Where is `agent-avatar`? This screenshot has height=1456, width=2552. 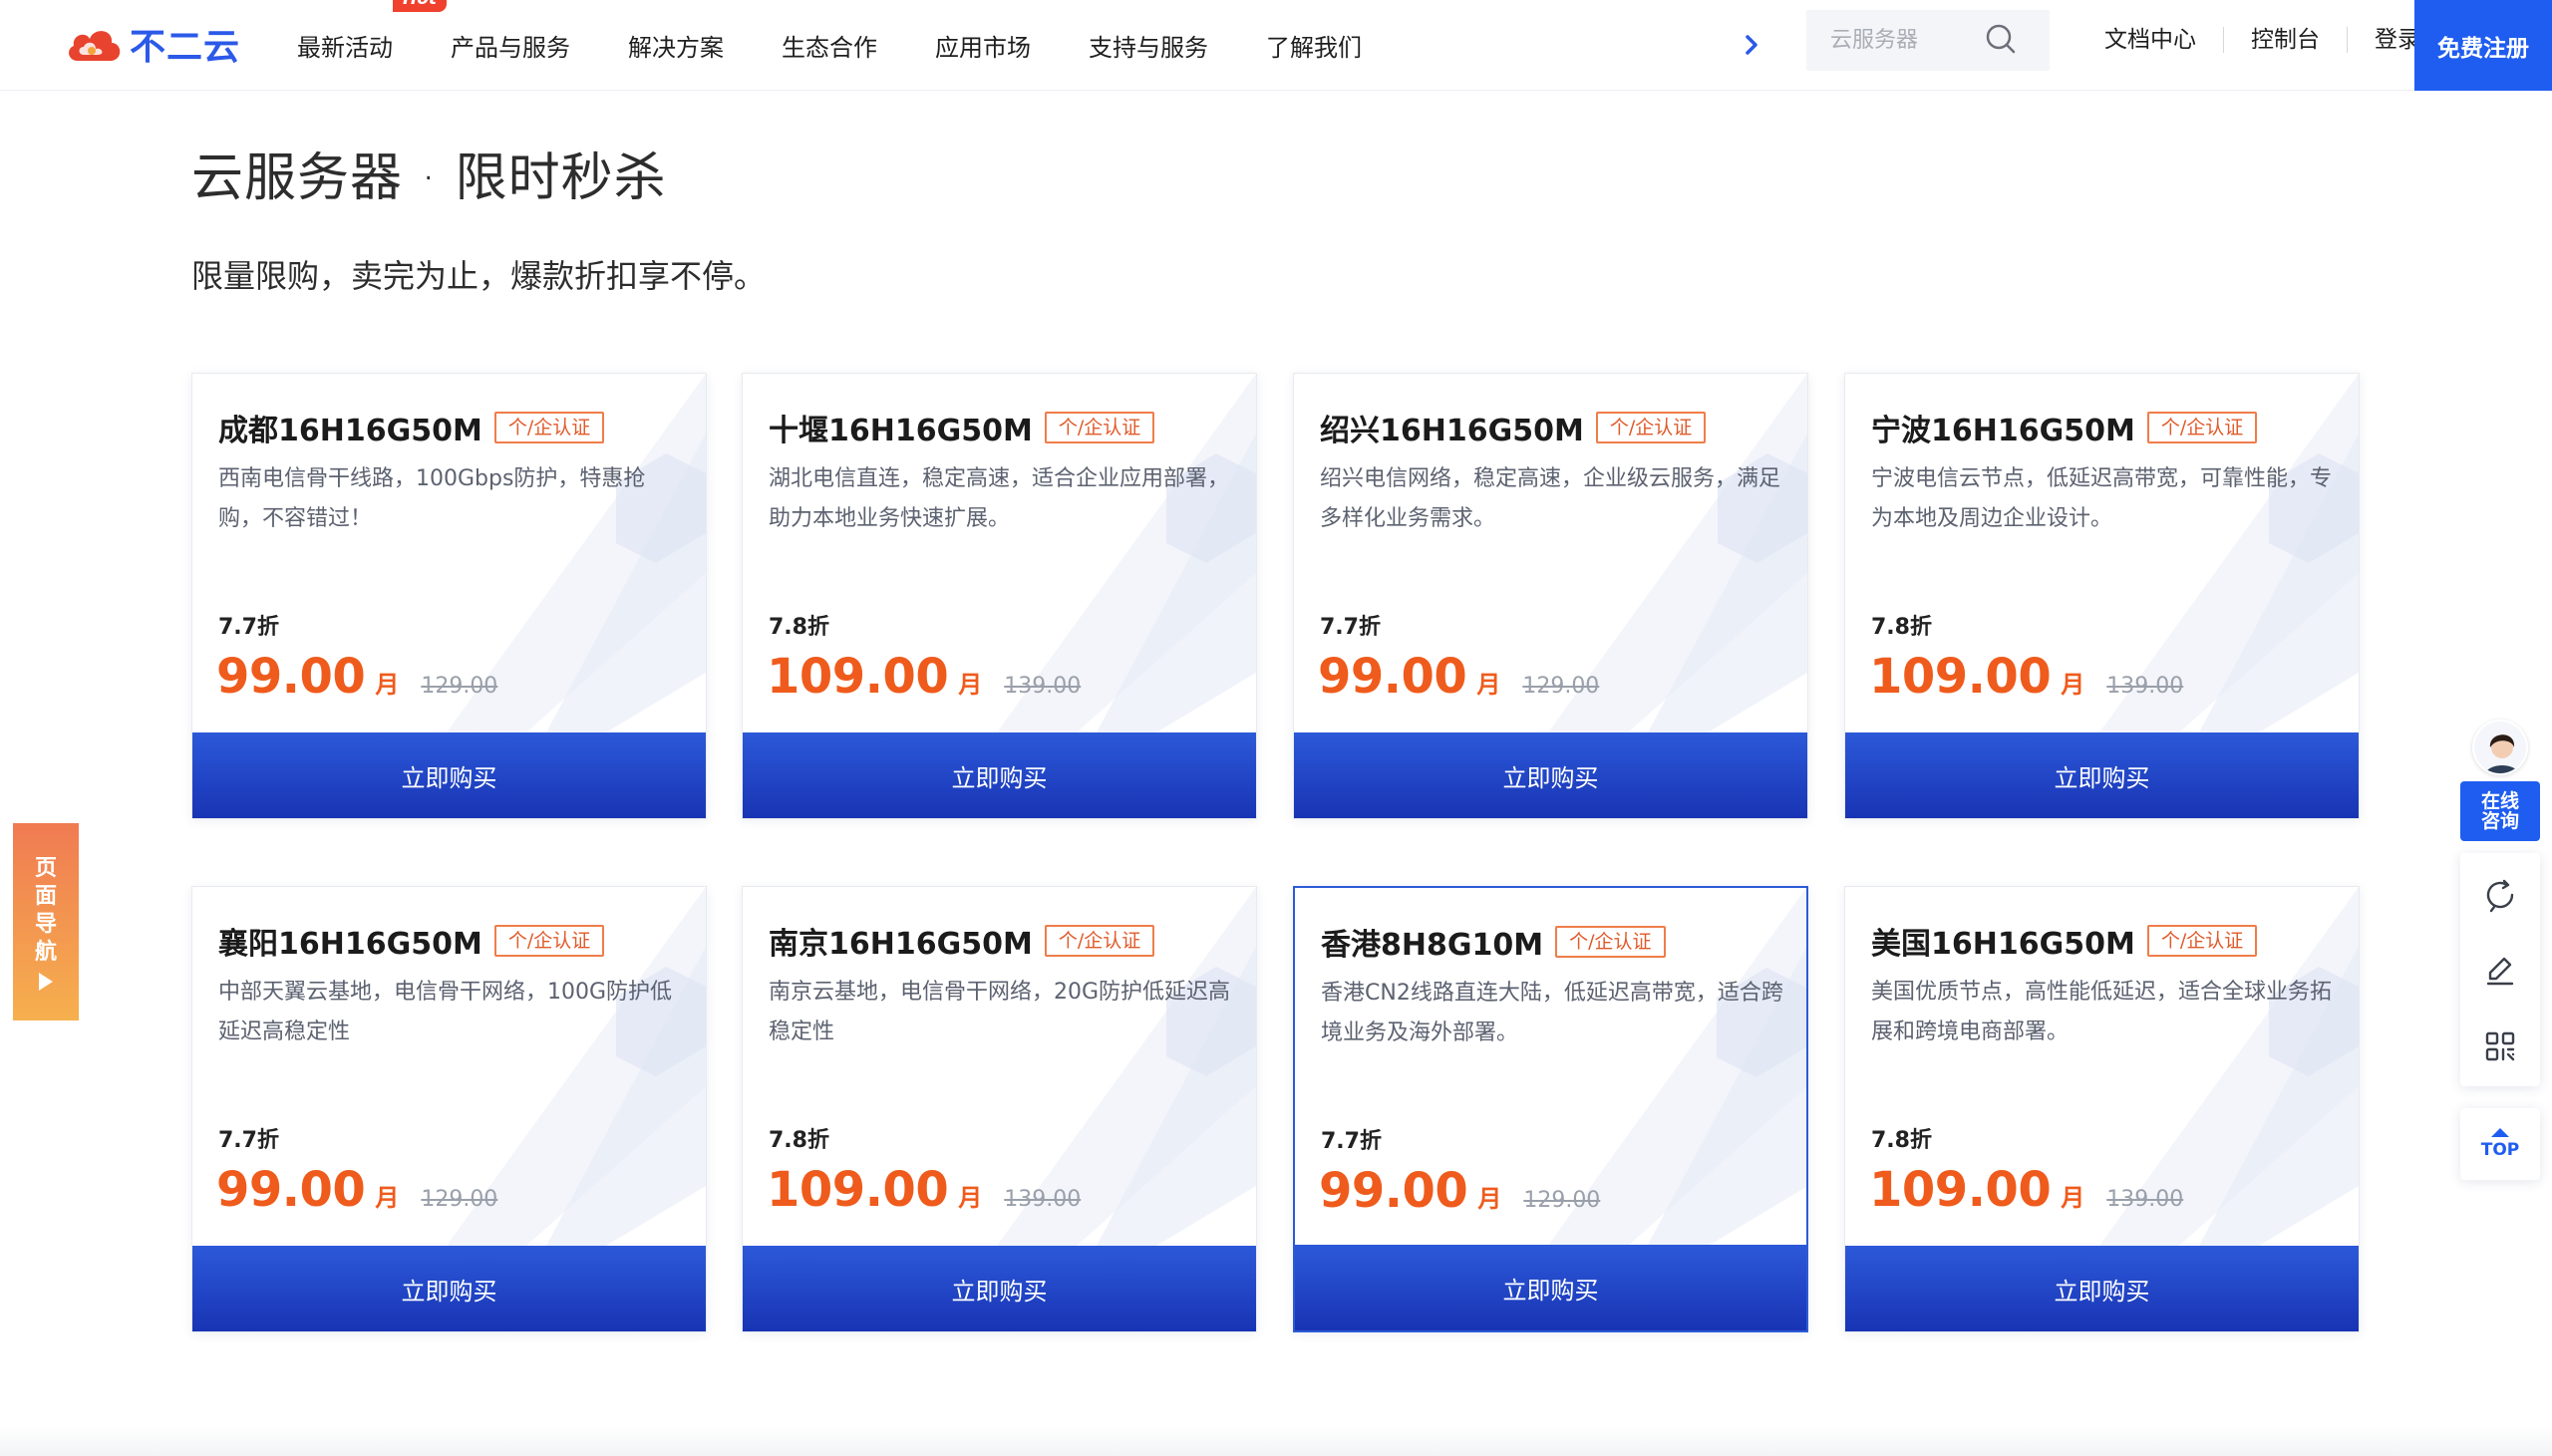
agent-avatar is located at coordinates (2500, 747).